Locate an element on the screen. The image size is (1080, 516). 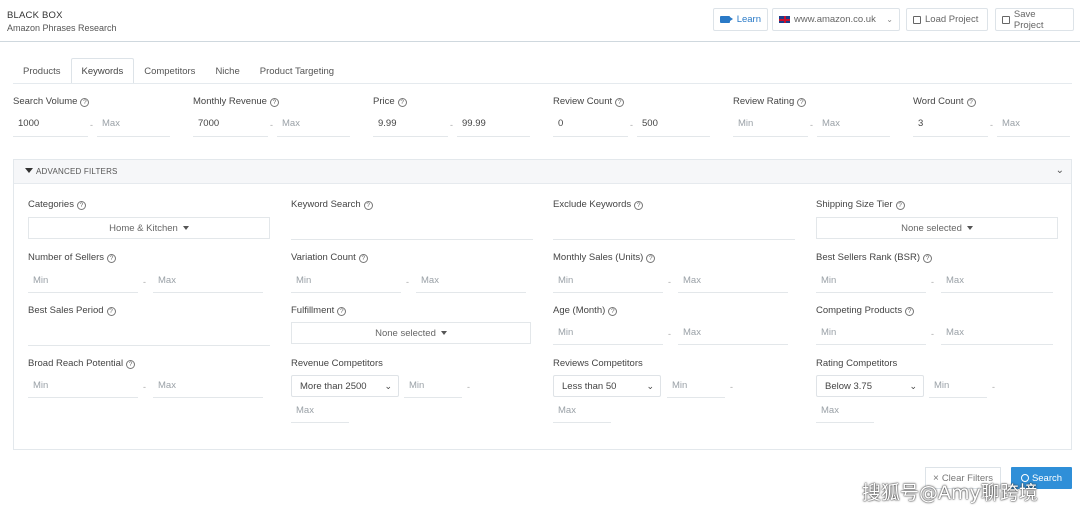
number-of-sellers-max-input: Max is located at coordinates (208, 281).